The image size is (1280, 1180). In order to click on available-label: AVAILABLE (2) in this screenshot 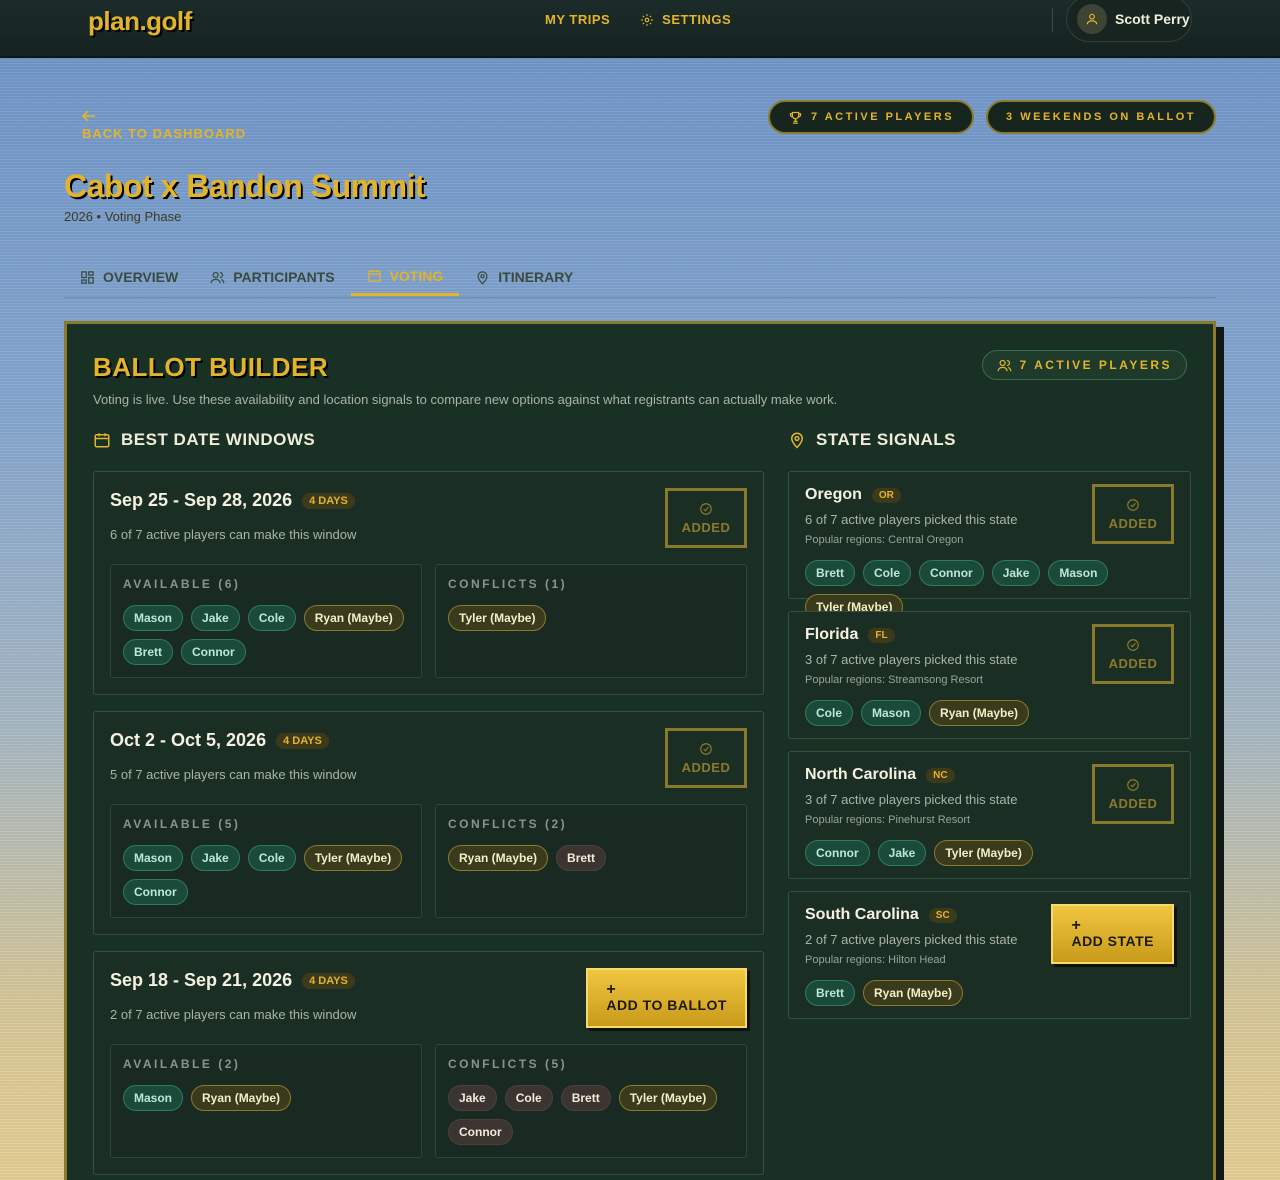, I will do `click(182, 1064)`.